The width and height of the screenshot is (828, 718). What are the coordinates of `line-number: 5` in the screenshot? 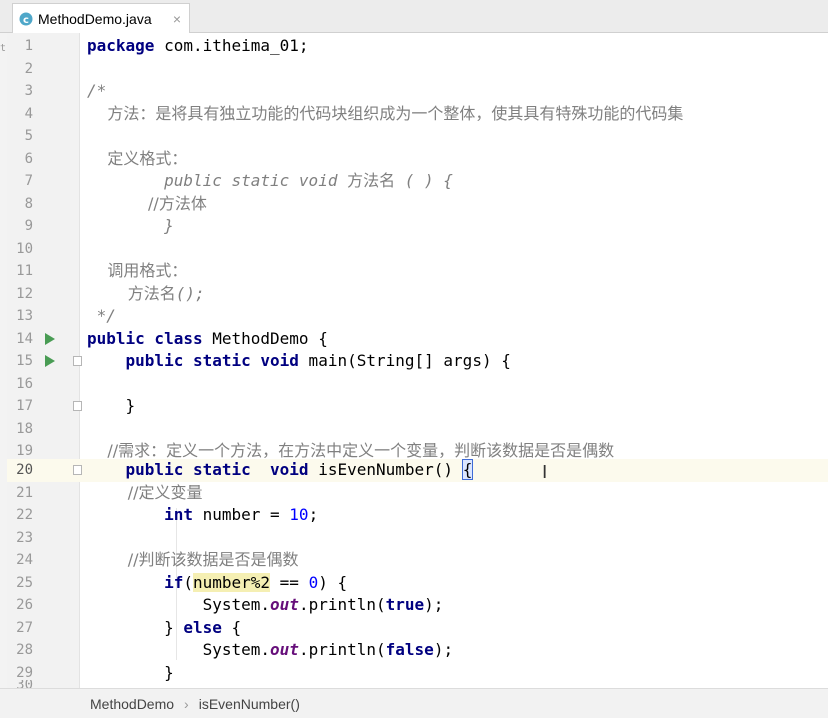 It's located at (28, 136).